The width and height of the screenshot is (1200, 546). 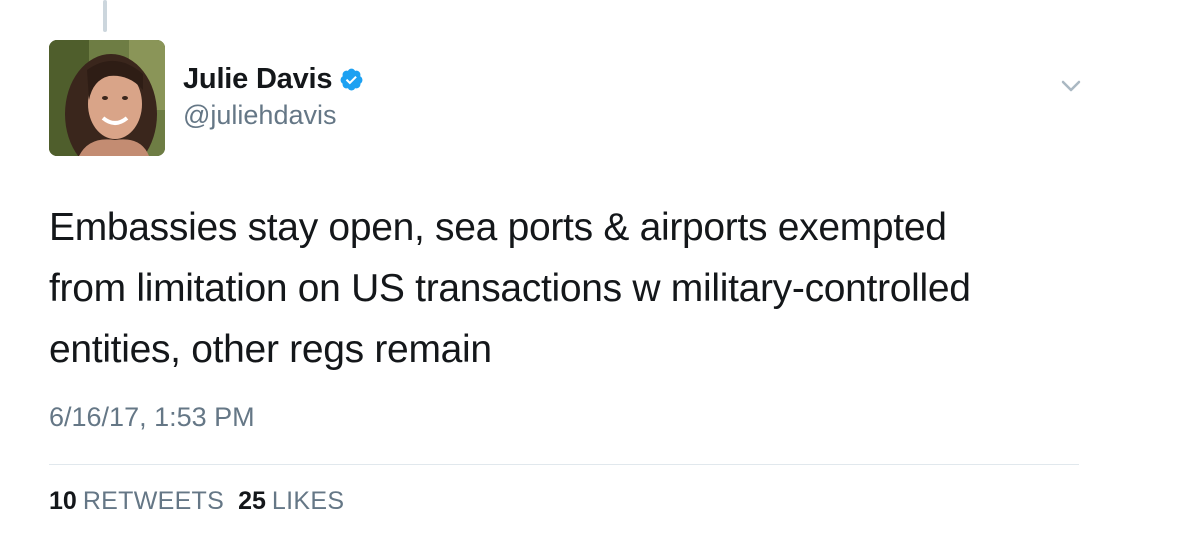 I want to click on divider, so click(x=564, y=464).